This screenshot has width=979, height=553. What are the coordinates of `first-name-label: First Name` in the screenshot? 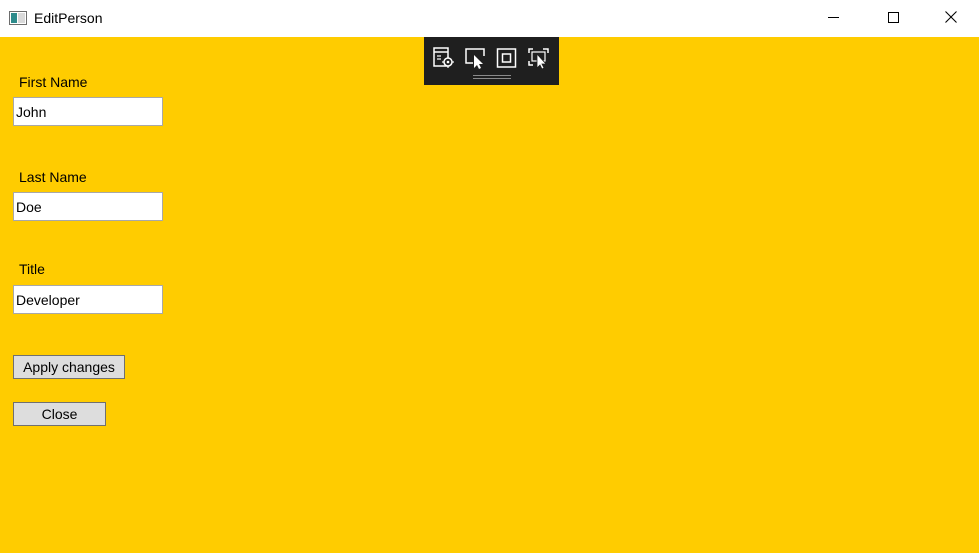 It's located at (53, 82).